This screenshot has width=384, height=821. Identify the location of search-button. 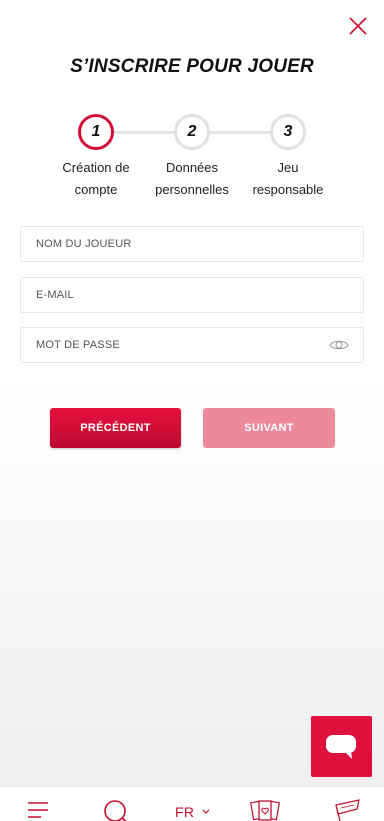
(117, 804).